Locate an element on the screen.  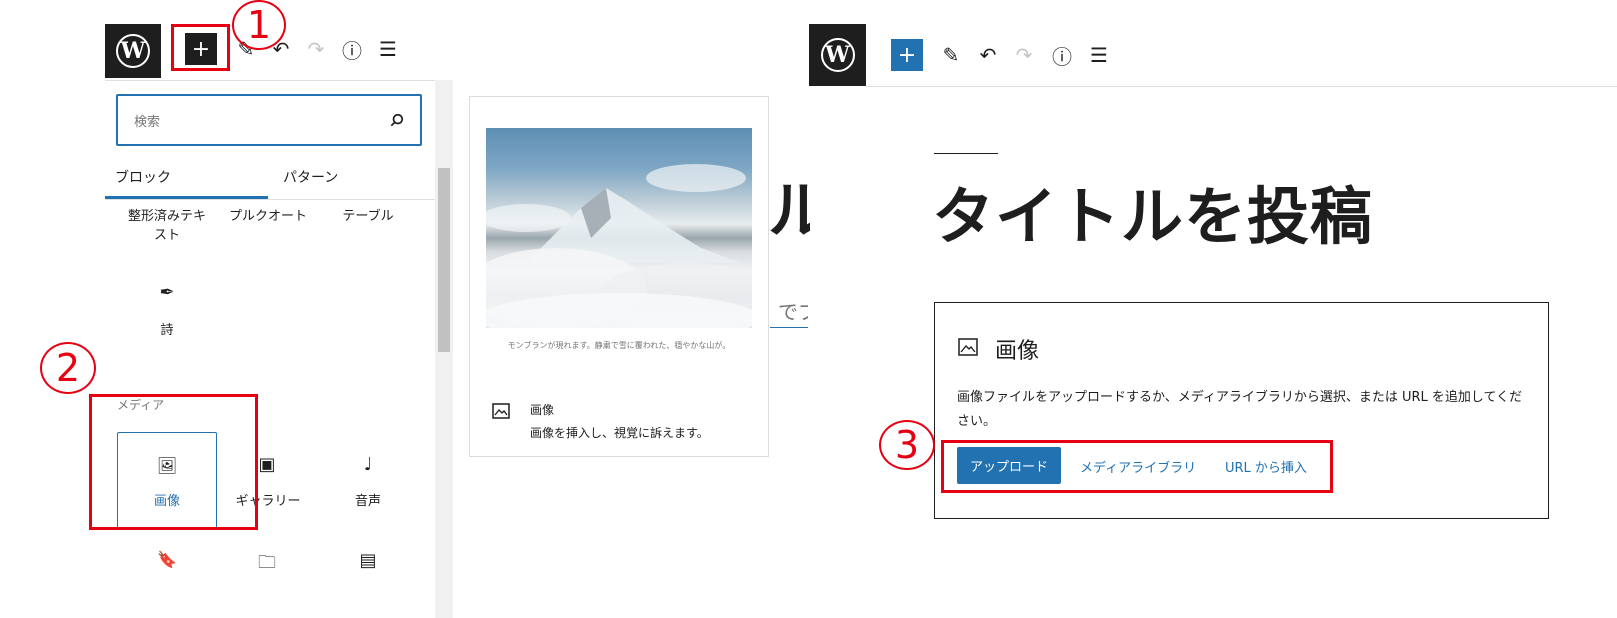
wordpress-icon: W is located at coordinates (133, 51).